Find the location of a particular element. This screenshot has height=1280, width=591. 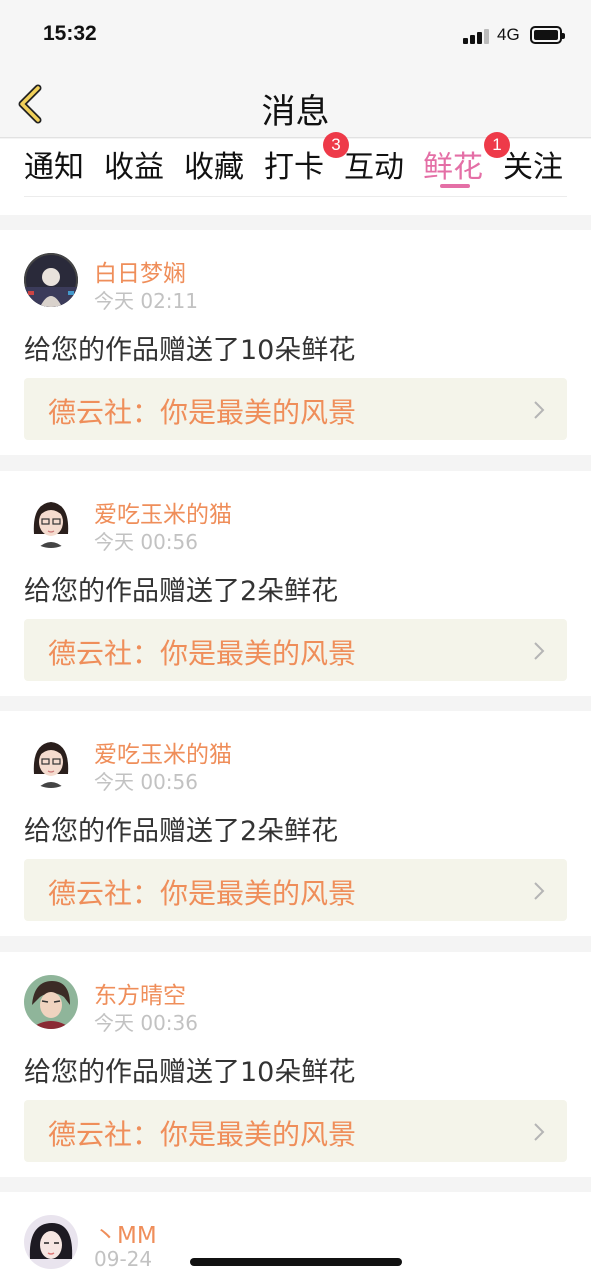

battery-icon is located at coordinates (547, 35).